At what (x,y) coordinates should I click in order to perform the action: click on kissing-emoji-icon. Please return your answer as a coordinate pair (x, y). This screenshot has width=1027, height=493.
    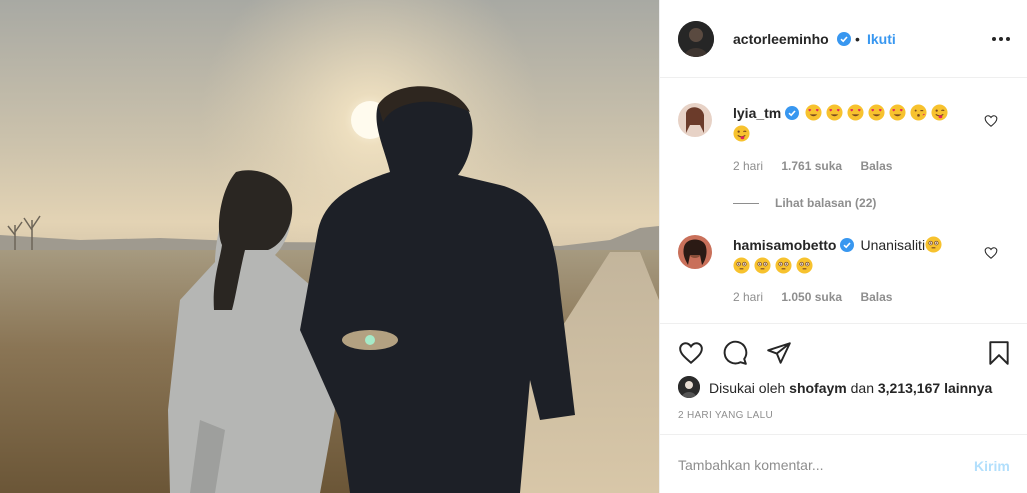
    Looking at the image, I should click on (918, 112).